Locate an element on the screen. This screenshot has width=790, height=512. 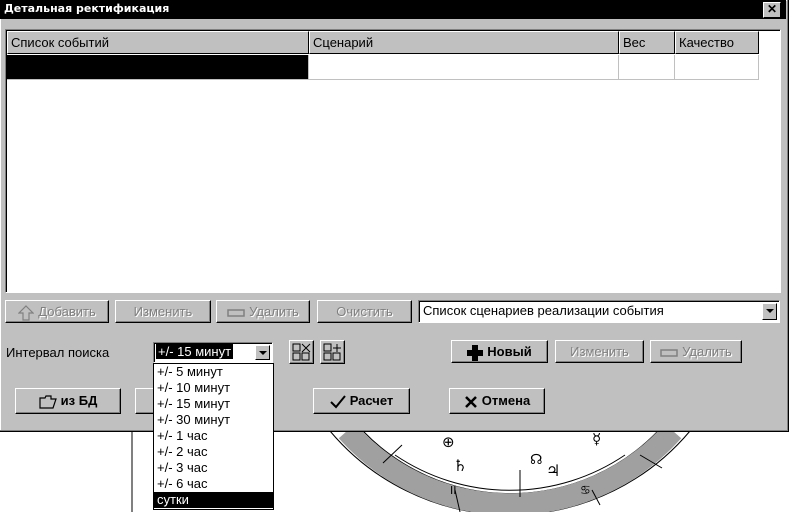
checkmark-icon is located at coordinates (337, 401).